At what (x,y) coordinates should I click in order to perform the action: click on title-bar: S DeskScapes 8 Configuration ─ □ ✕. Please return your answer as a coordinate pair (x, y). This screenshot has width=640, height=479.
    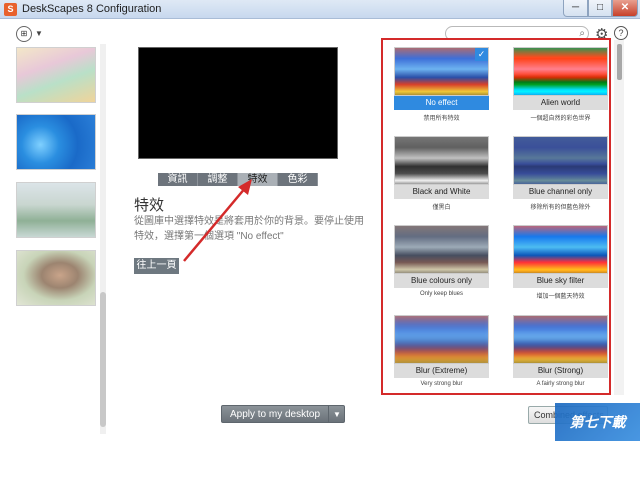
    Looking at the image, I should click on (320, 9).